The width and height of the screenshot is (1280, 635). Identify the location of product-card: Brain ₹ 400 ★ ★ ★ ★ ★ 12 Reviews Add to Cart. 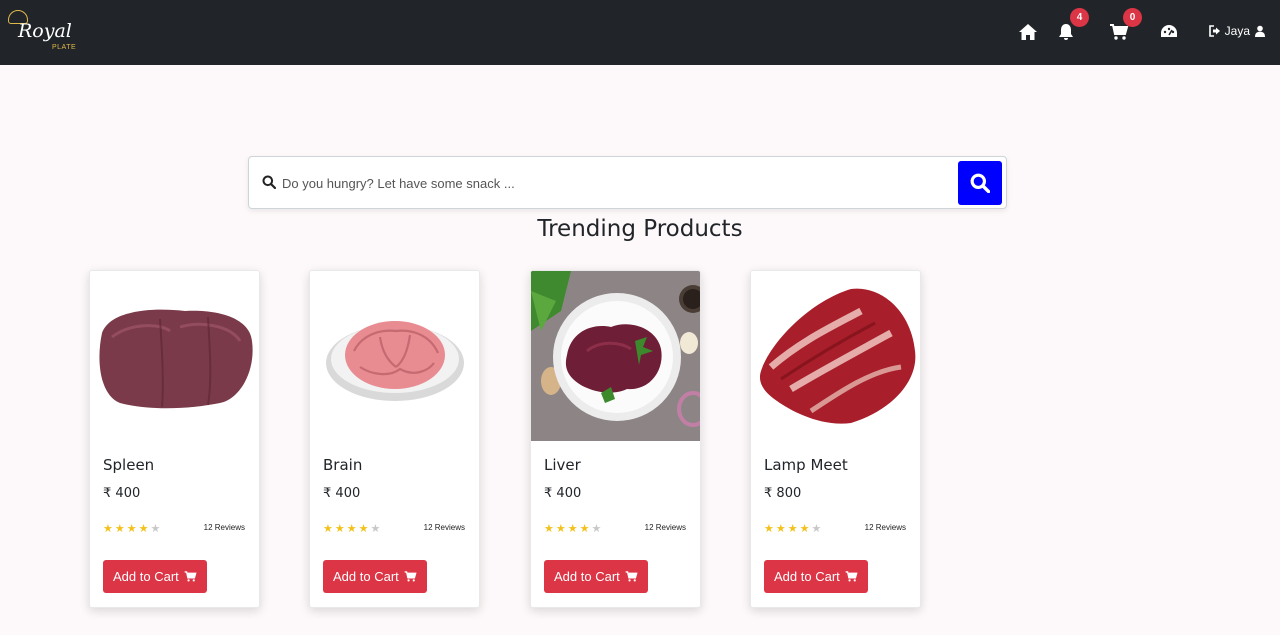
(394, 439).